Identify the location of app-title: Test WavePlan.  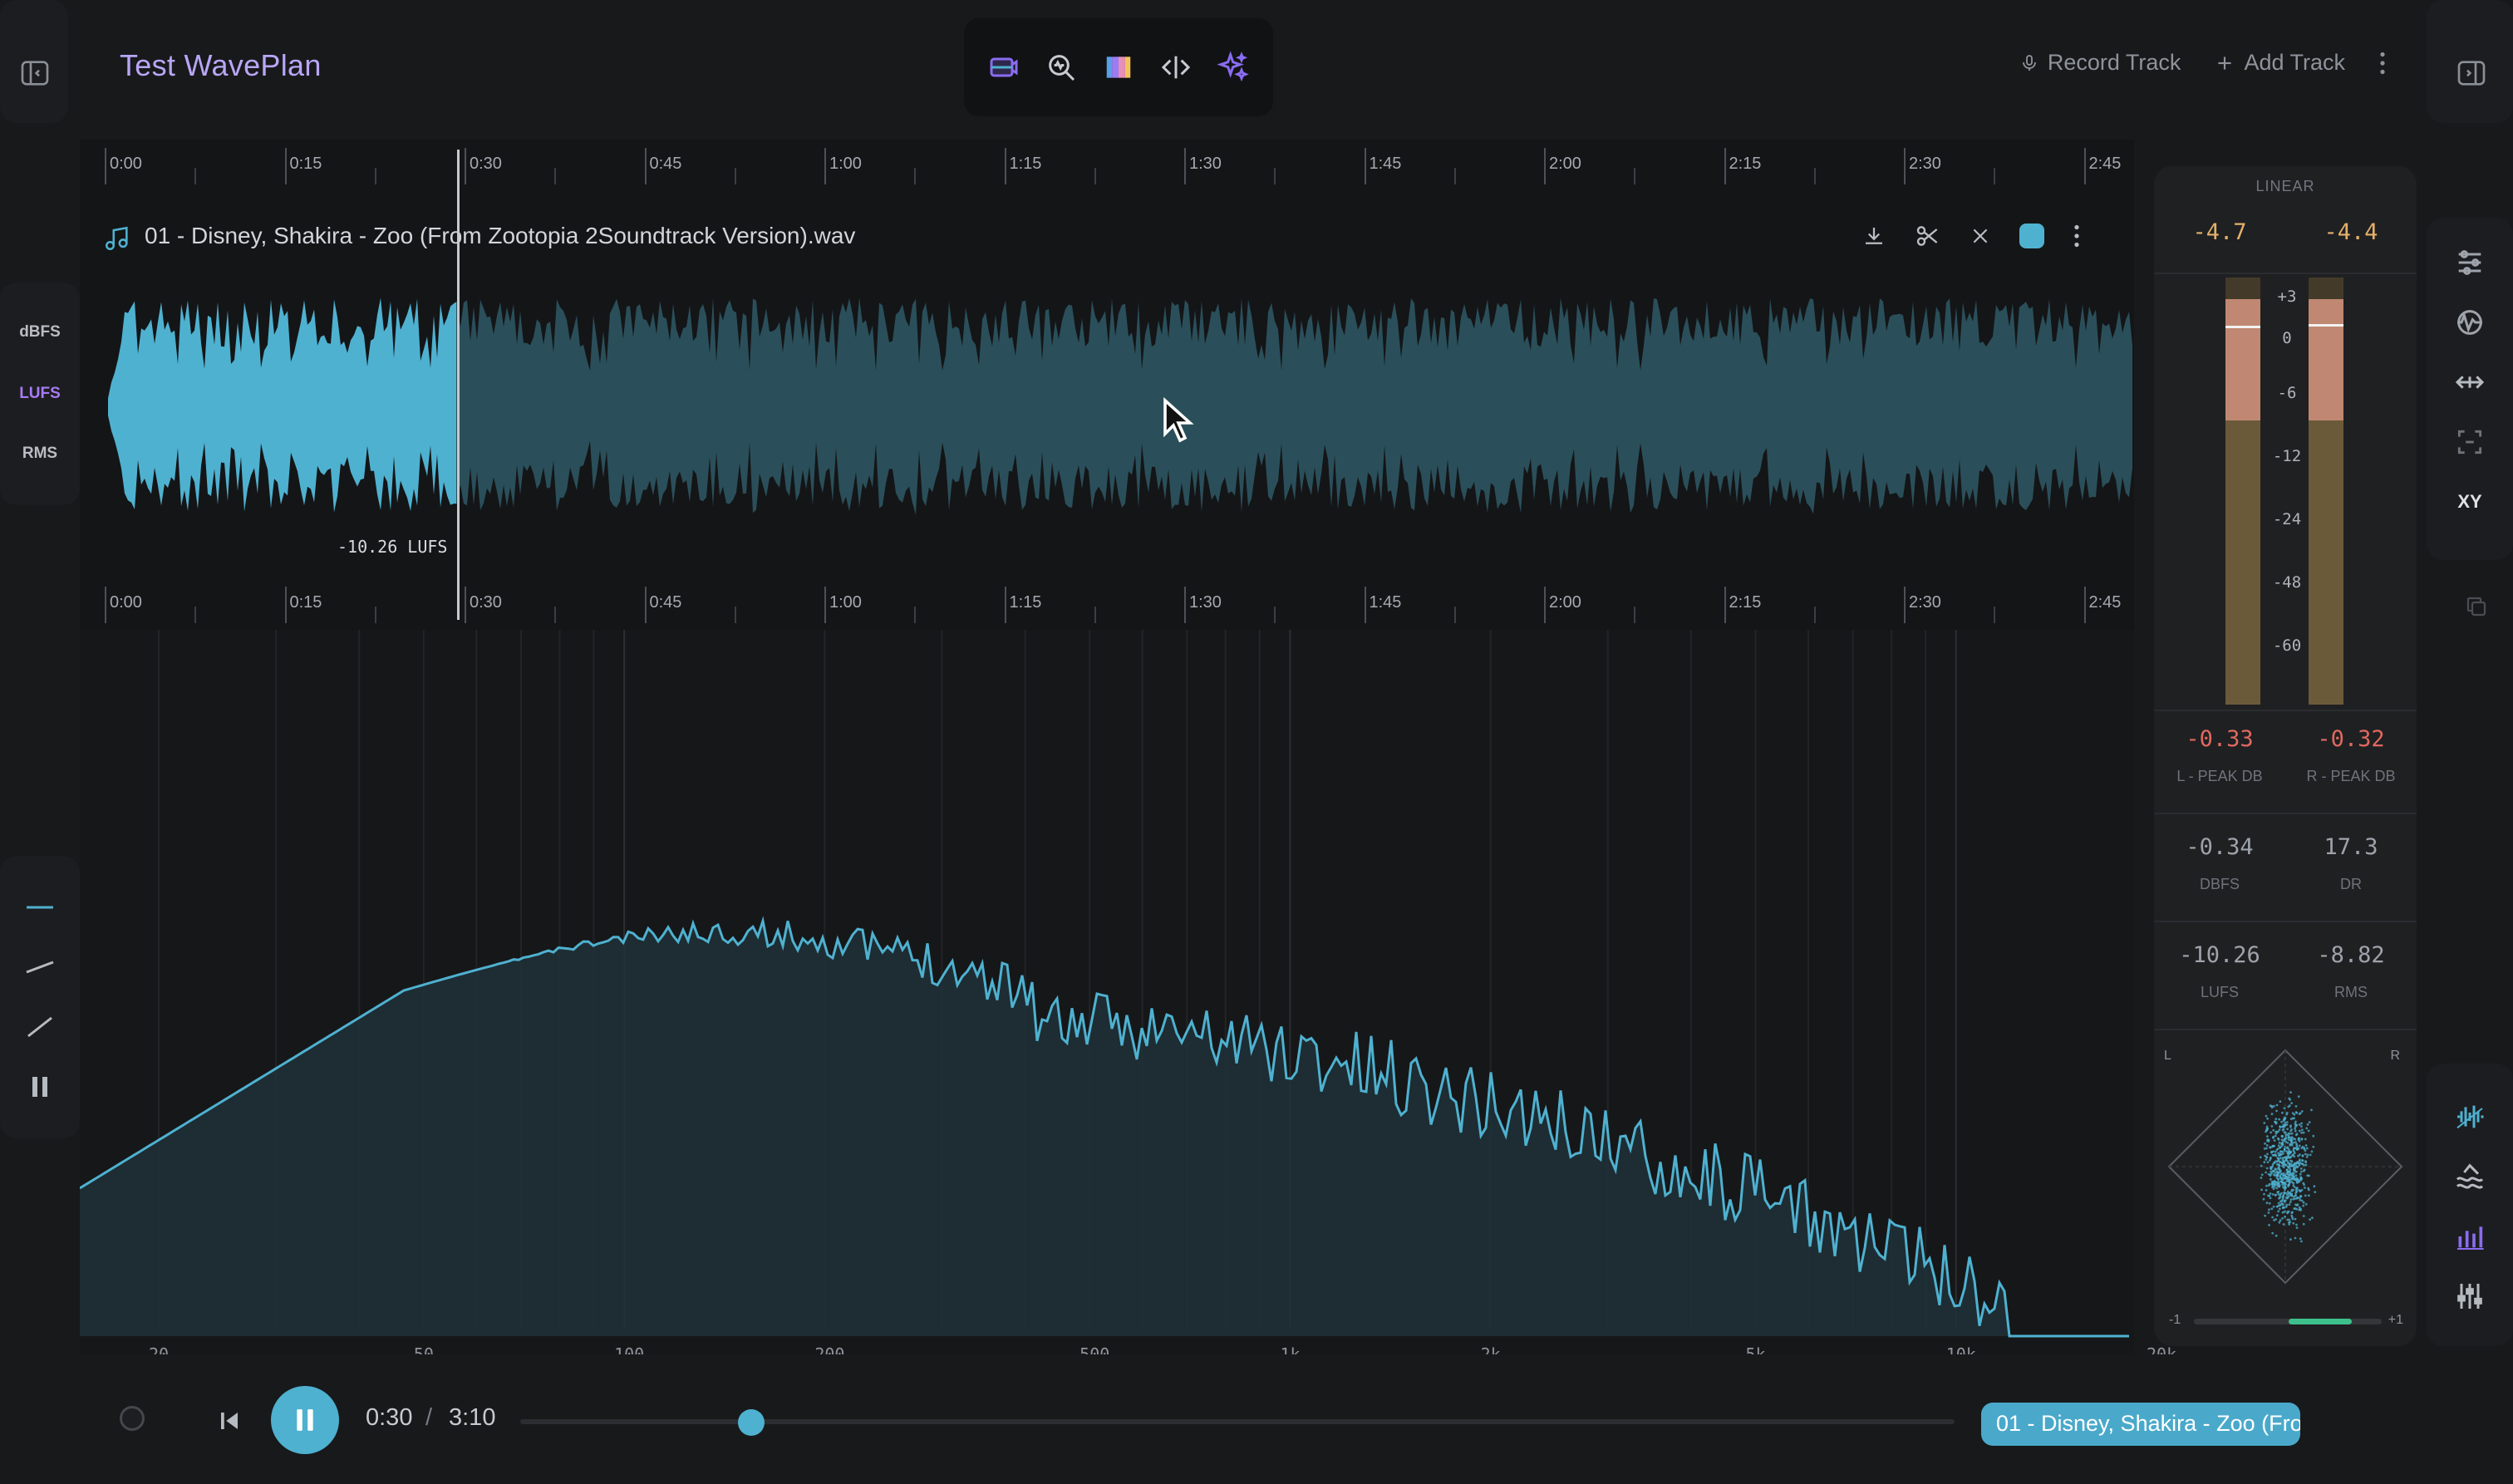
(221, 65).